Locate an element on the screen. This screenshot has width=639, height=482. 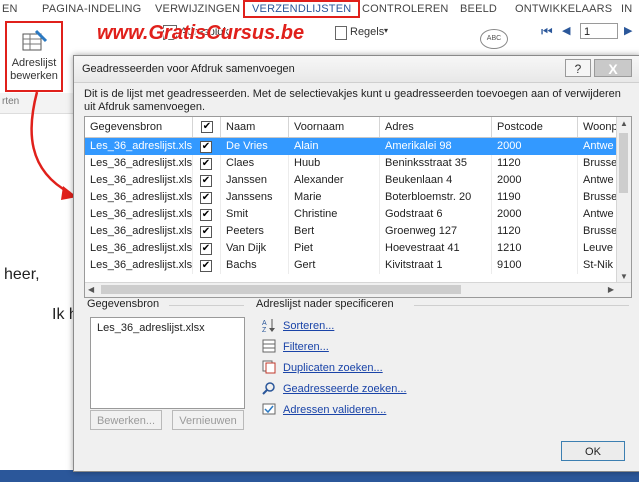
refresh-button: Vernieuwen is located at coordinates (208, 420).